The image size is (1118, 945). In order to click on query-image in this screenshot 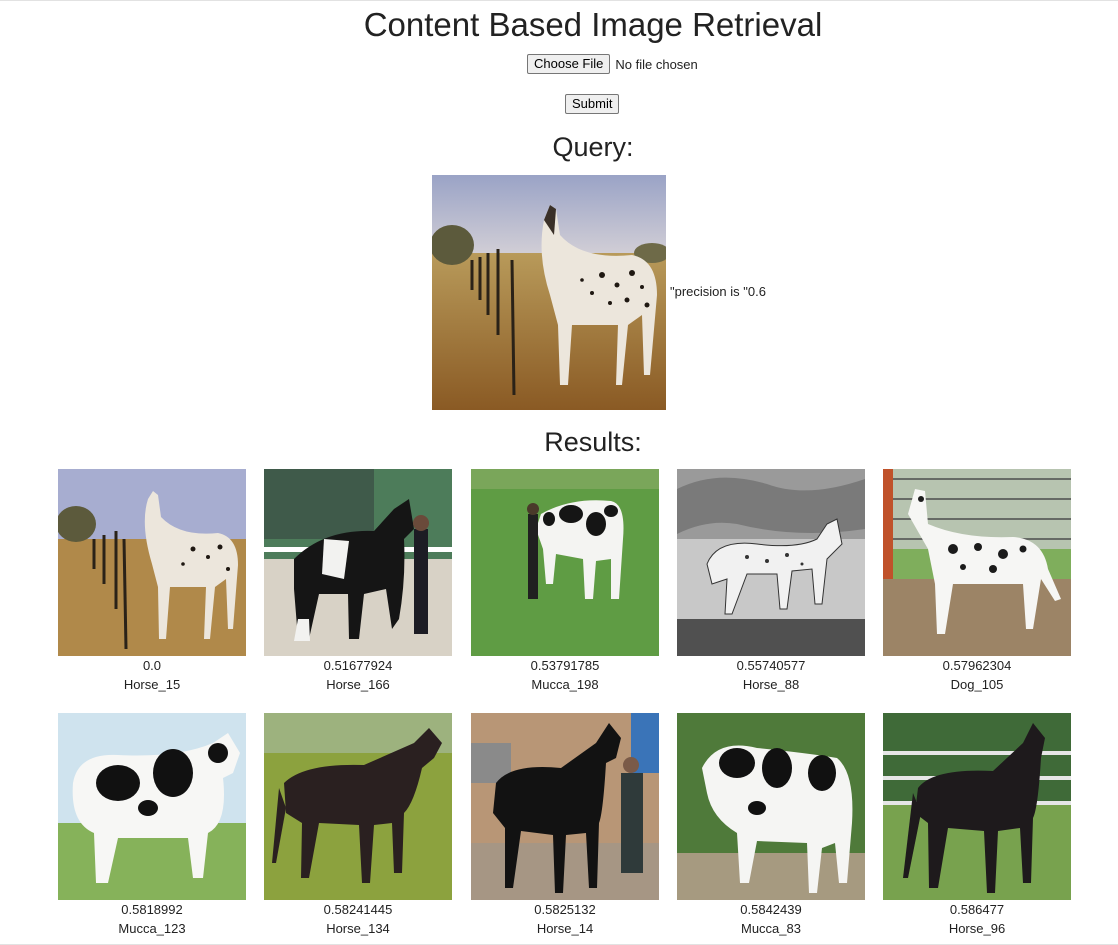, I will do `click(549, 292)`.